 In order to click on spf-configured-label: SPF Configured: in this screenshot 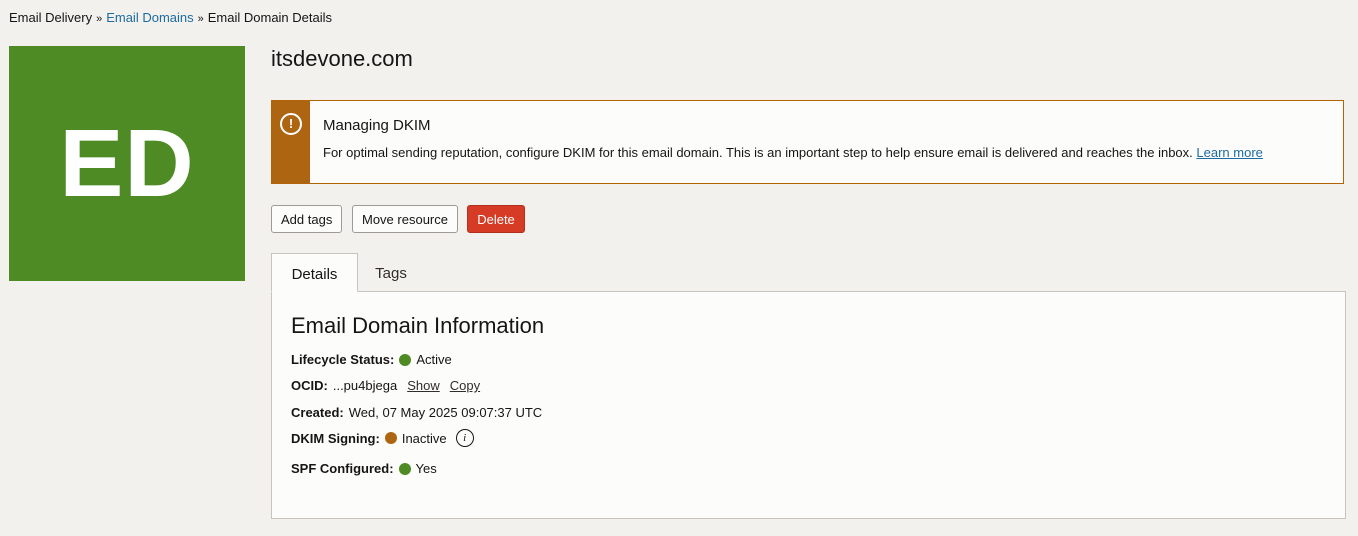, I will do `click(342, 468)`.